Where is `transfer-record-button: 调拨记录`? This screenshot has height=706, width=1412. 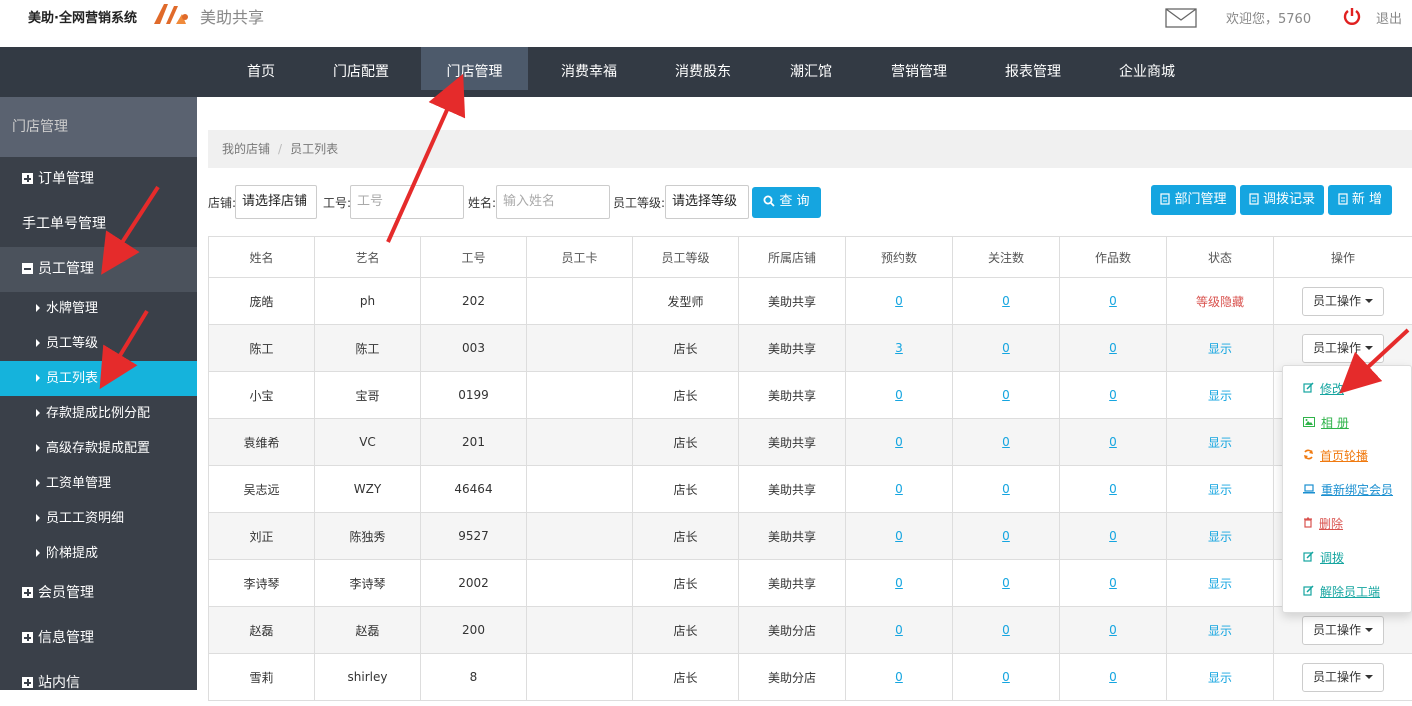 transfer-record-button: 调拨记录 is located at coordinates (1282, 200).